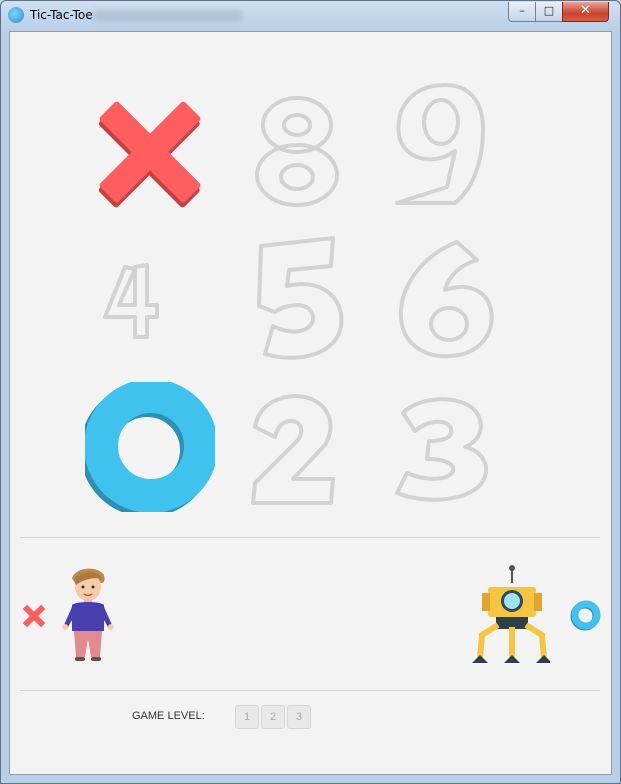  I want to click on o-mark-icon, so click(150, 447).